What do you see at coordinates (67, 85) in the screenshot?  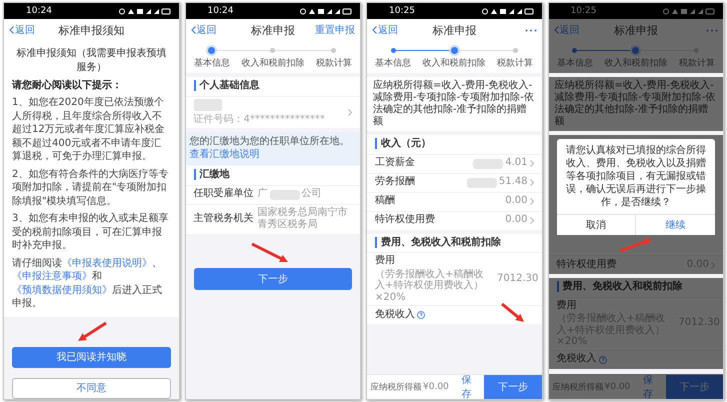 I see `notice-intro: 请您耐心阅读以下提示：` at bounding box center [67, 85].